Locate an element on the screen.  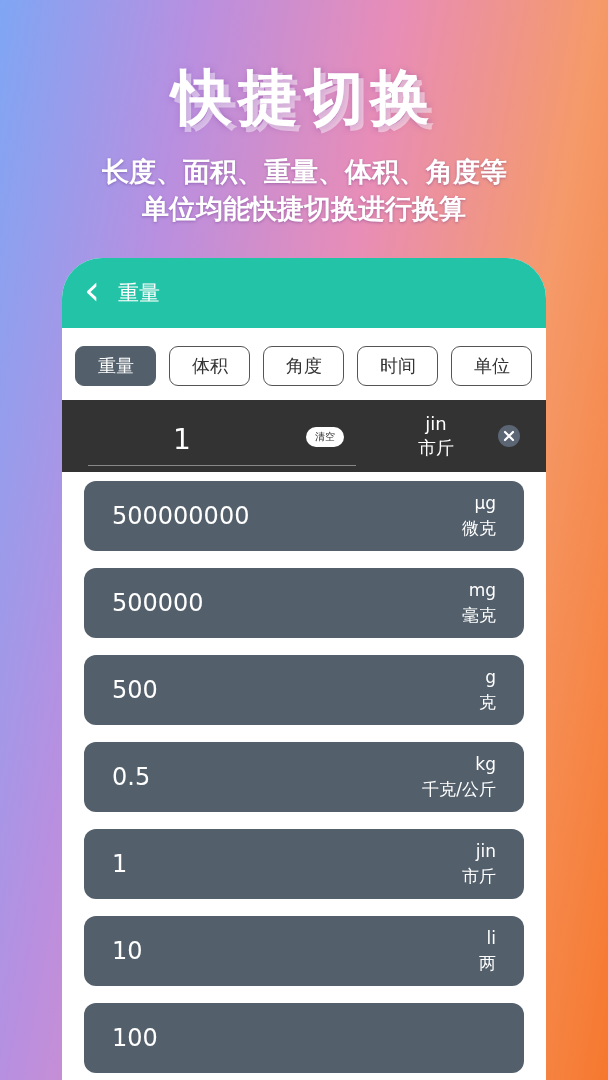
category-tab: 角度 is located at coordinates (303, 366).